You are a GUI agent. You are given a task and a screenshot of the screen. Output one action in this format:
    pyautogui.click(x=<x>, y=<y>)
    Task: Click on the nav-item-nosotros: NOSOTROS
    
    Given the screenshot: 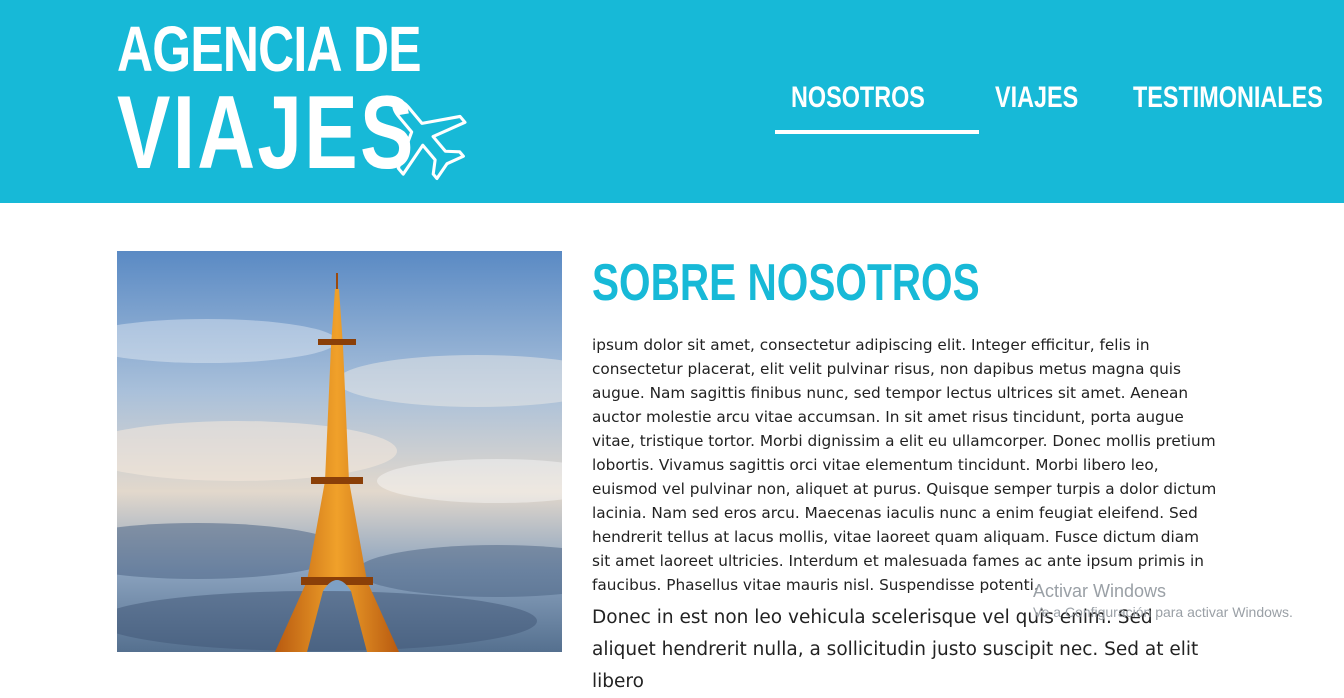 What is the action you would take?
    pyautogui.click(x=877, y=106)
    